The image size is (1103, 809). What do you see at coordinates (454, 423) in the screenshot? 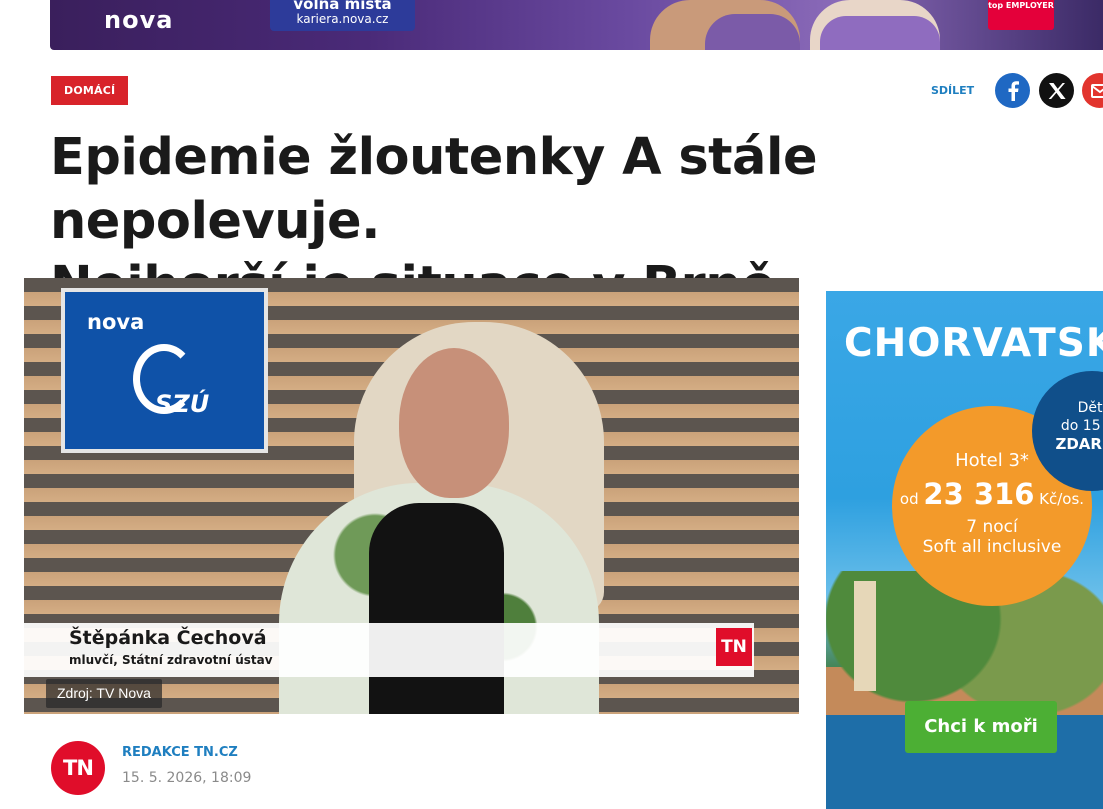
I see `speaker-face` at bounding box center [454, 423].